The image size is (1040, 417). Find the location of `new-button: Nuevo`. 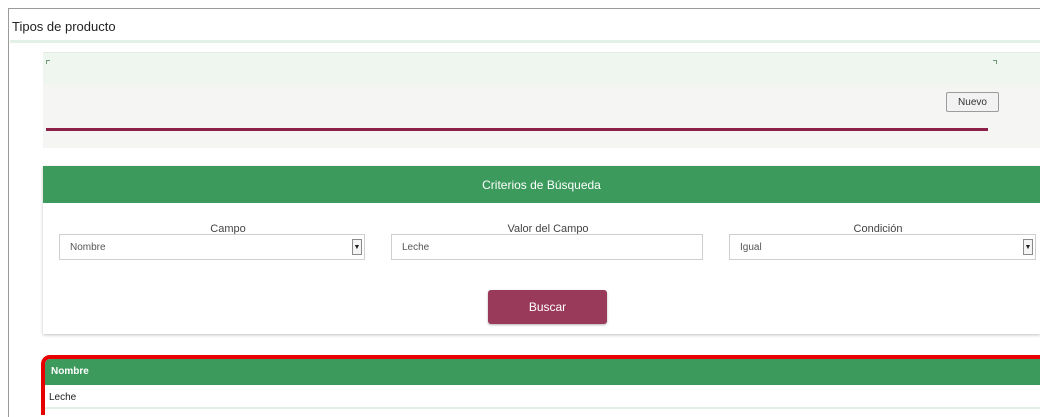

new-button: Nuevo is located at coordinates (972, 102).